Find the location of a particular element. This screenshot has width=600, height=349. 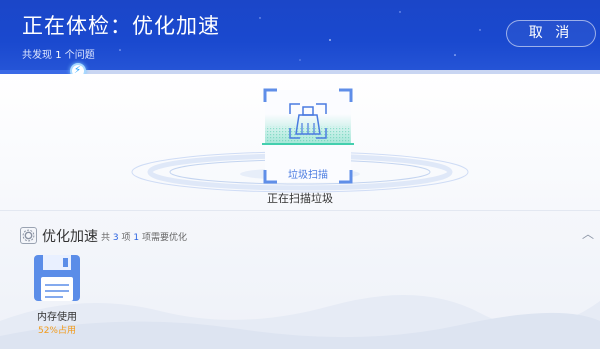

scan-status-text: 正在扫描垃圾 is located at coordinates (300, 198).